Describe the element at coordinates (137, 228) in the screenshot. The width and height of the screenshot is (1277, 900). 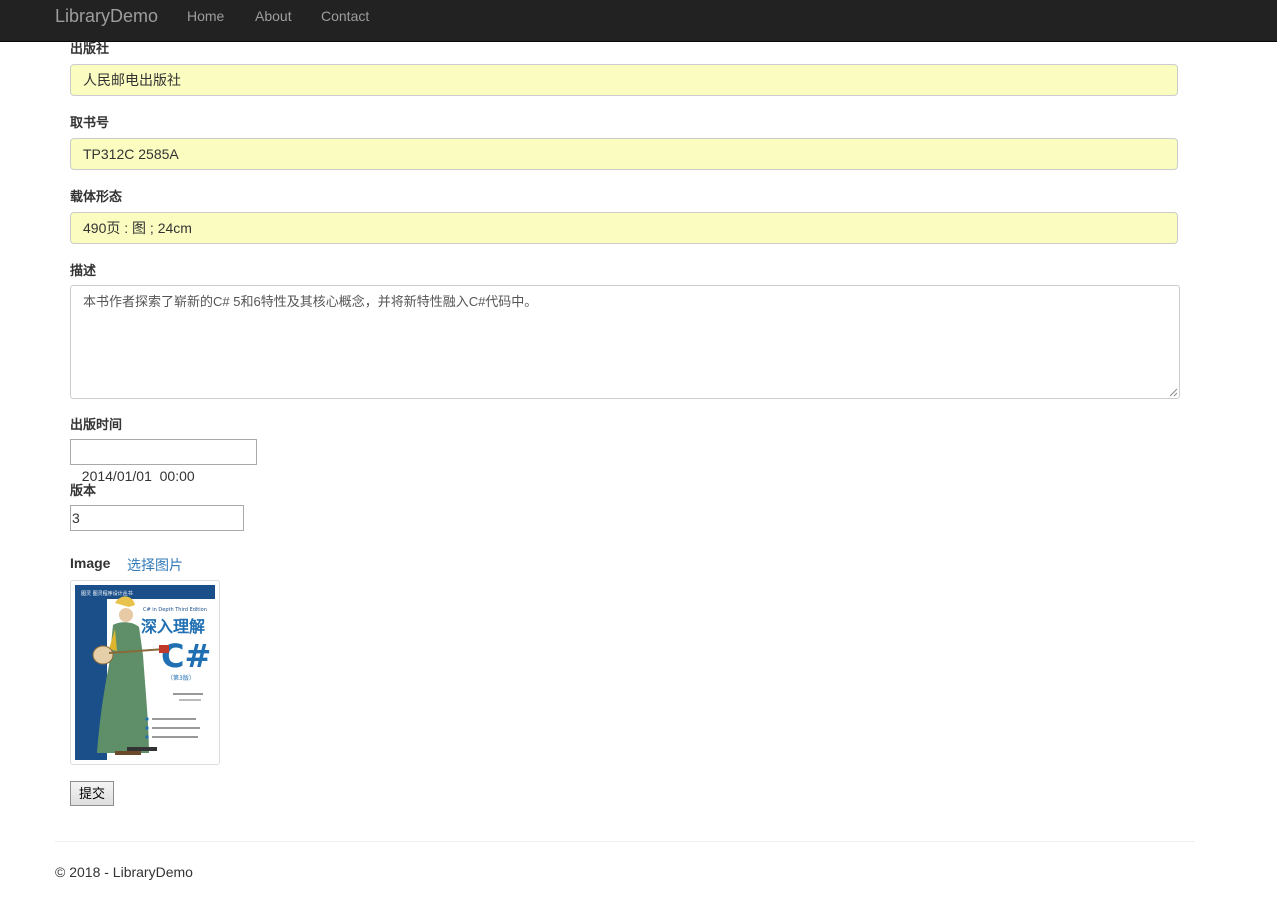
I see `format-value: 490页 : 图 ; 24cm` at that location.